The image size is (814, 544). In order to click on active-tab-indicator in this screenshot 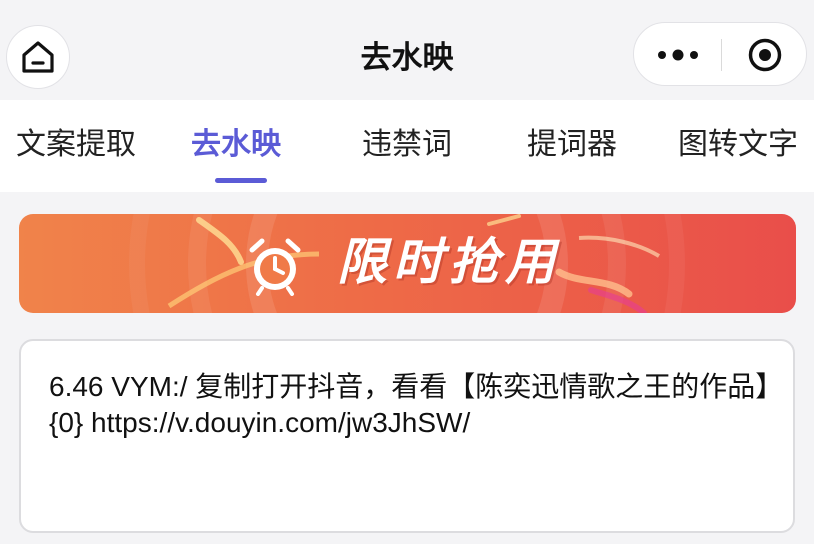, I will do `click(241, 180)`.